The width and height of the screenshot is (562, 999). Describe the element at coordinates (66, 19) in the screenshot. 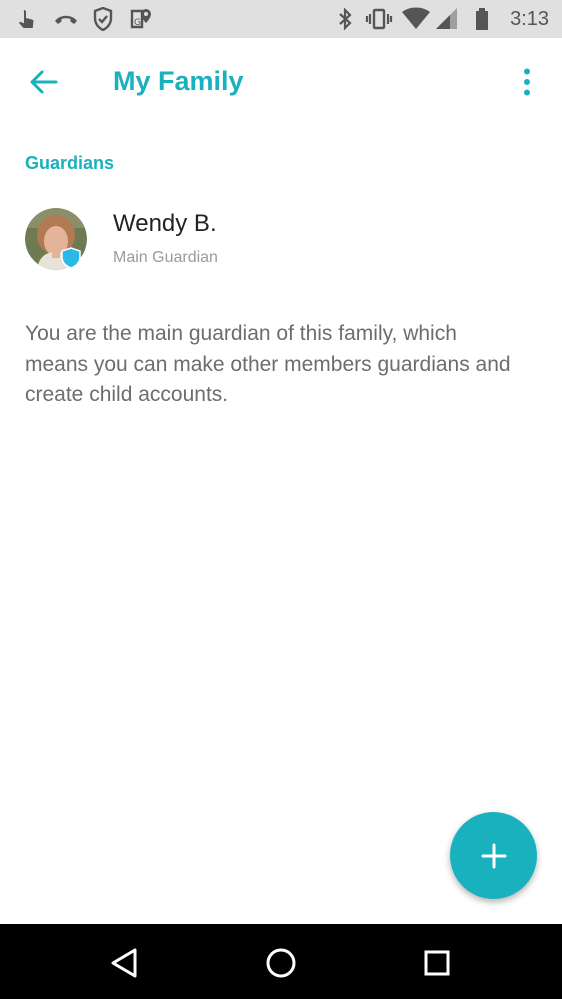

I see `call-icon` at that location.